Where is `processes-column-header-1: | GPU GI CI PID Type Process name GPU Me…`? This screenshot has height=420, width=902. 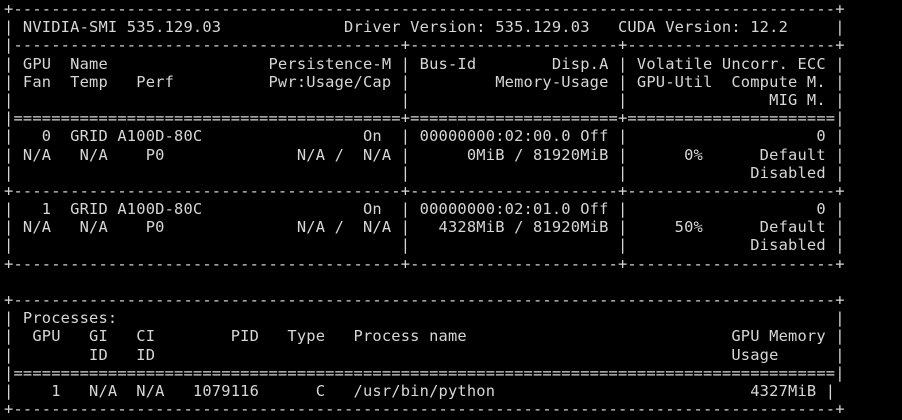
processes-column-header-1: | GPU GI CI PID Type Process name GPU Me… is located at coordinates (424, 336).